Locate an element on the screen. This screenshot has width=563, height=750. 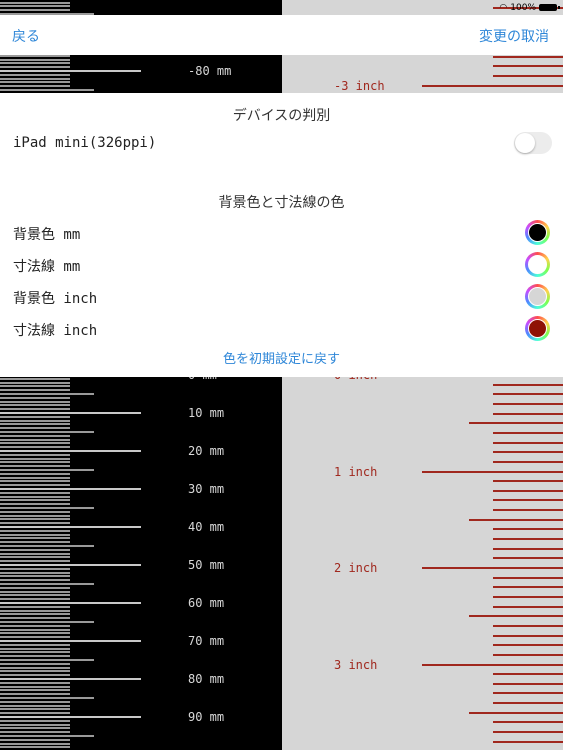
color-well-inch-background is located at coordinates (537, 296).